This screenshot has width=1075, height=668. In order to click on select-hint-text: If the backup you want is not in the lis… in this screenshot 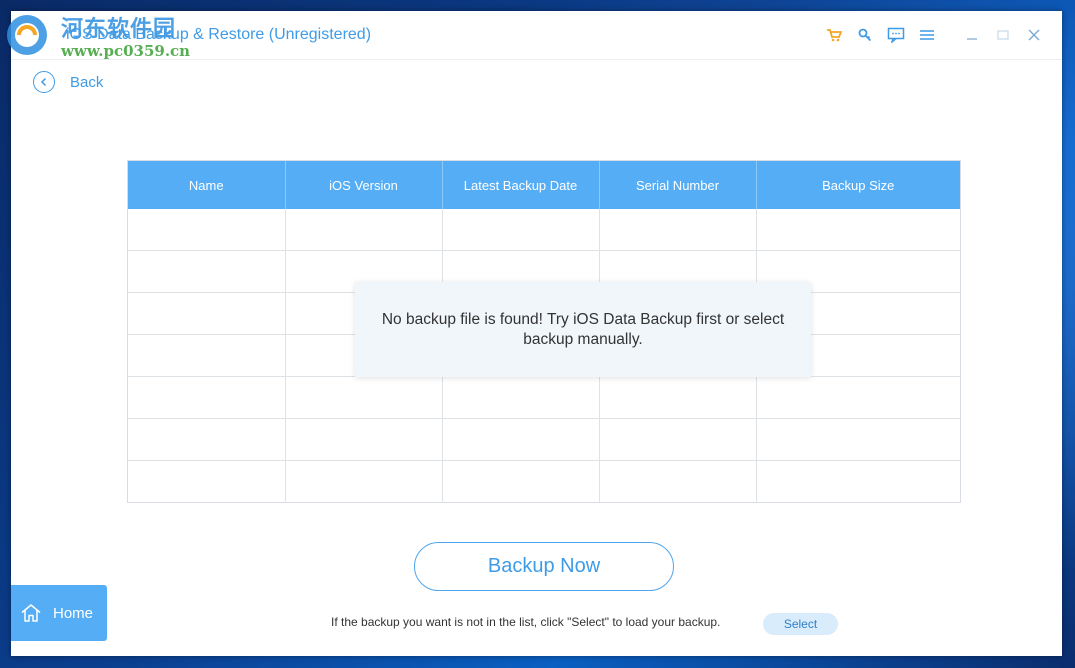, I will do `click(526, 622)`.